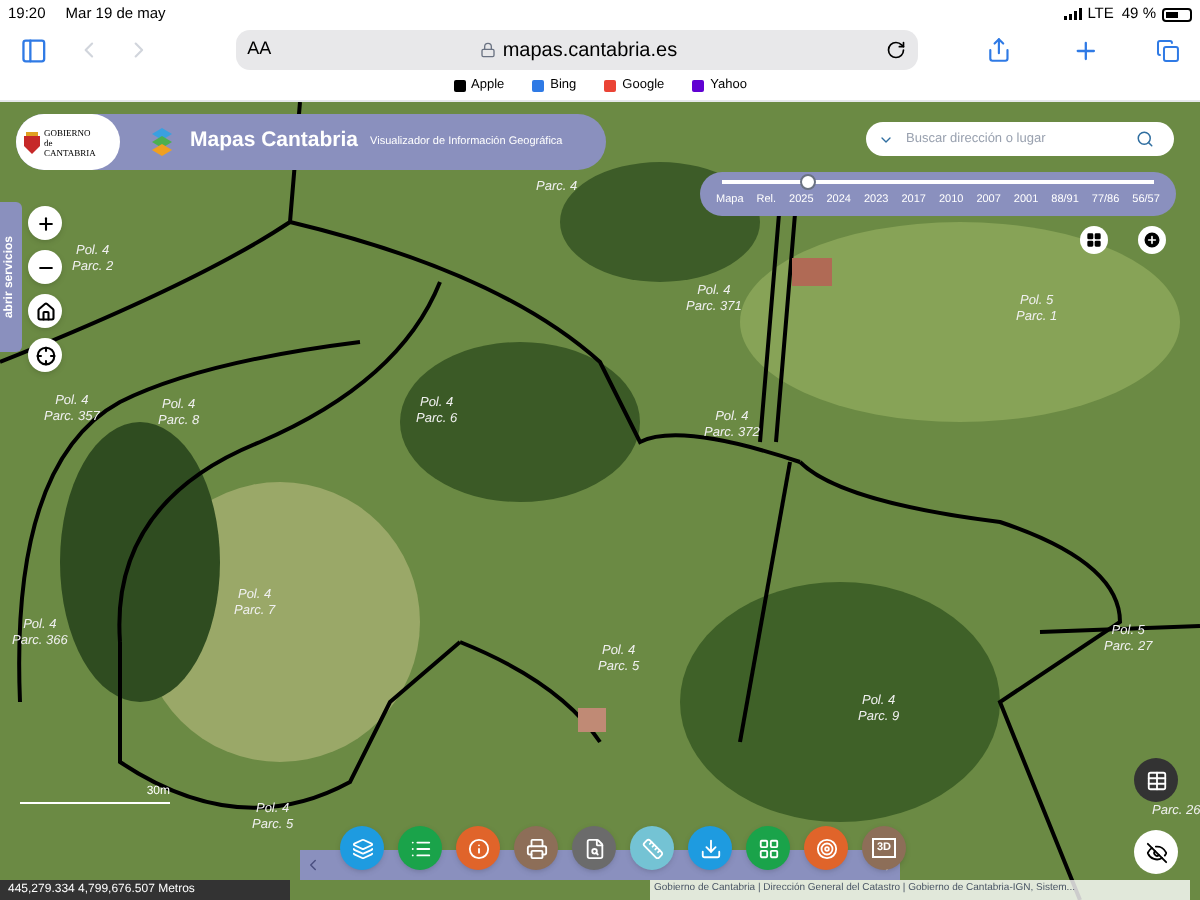 This screenshot has width=1200, height=900. I want to click on lock-icon, so click(488, 50).